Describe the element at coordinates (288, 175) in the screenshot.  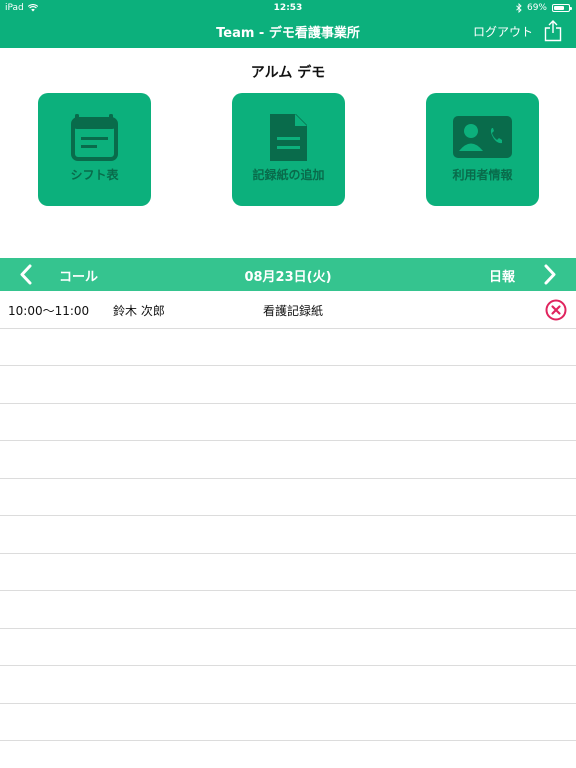
I see `add-record-label: 記録紙の追加` at that location.